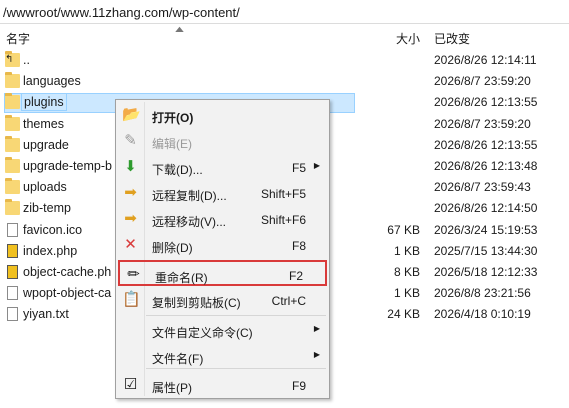 The width and height of the screenshot is (569, 408). I want to click on sort-up-icon: ▲, so click(179, 29).